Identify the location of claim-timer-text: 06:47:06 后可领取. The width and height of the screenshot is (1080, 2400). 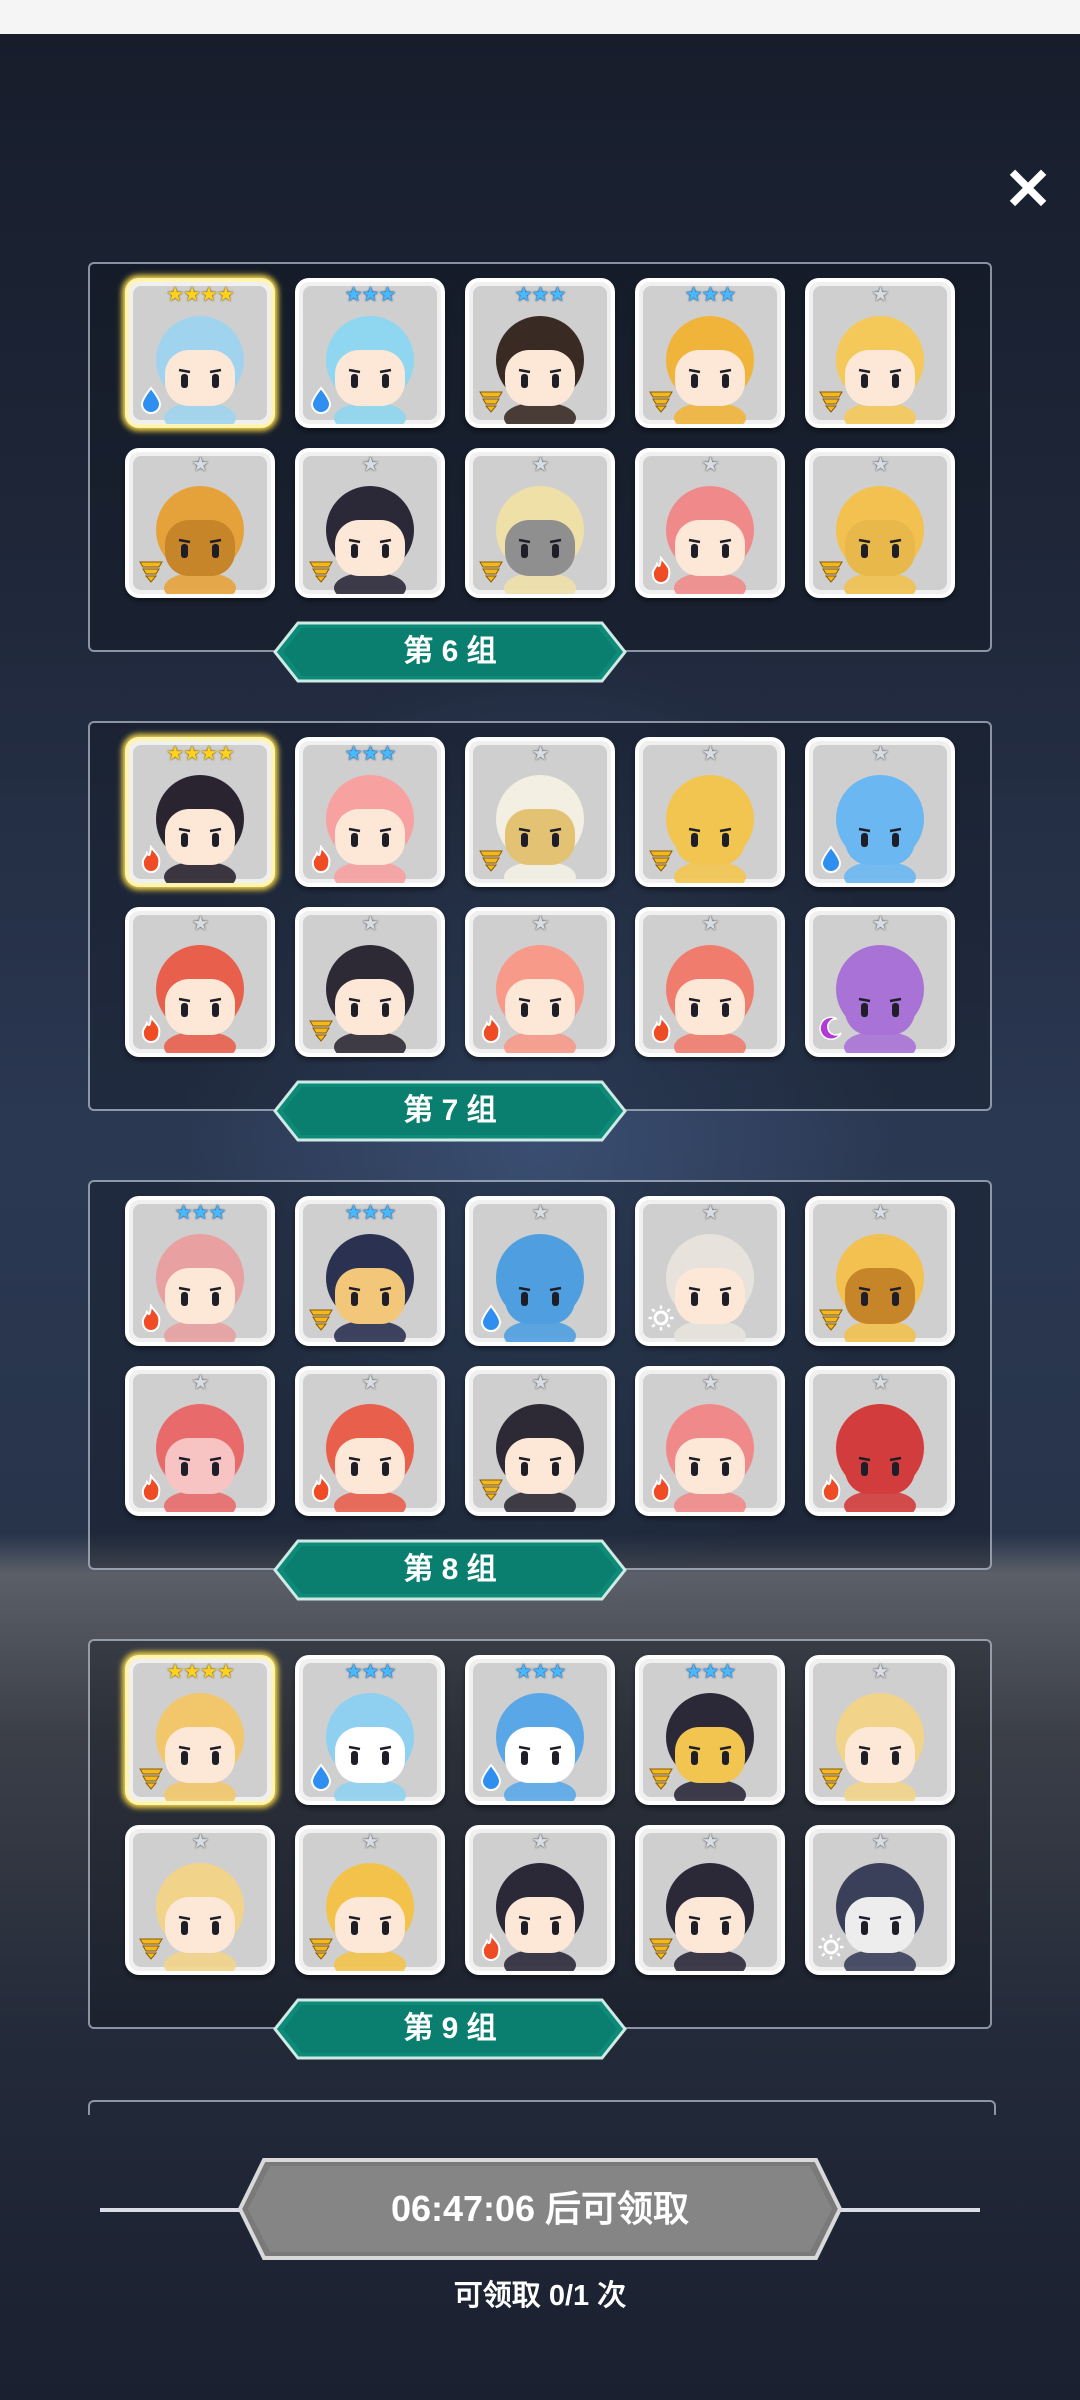
(540, 2208).